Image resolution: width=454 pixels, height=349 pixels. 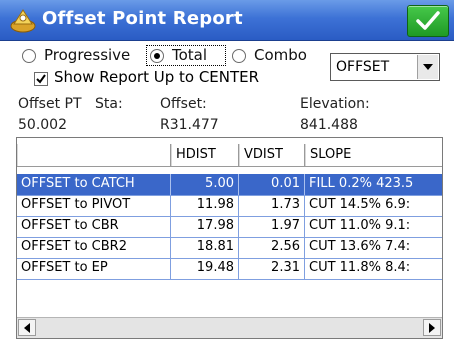 I want to click on row-vdist-cell: 2.31, so click(x=272, y=268).